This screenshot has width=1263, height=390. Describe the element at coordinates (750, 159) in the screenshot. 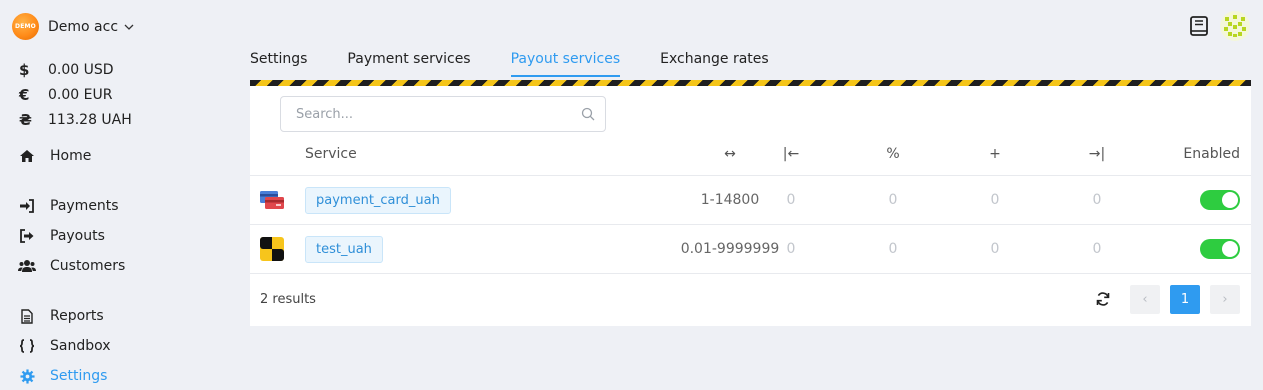

I see `table-header: Service ↔ |← % + →| Enabled` at that location.